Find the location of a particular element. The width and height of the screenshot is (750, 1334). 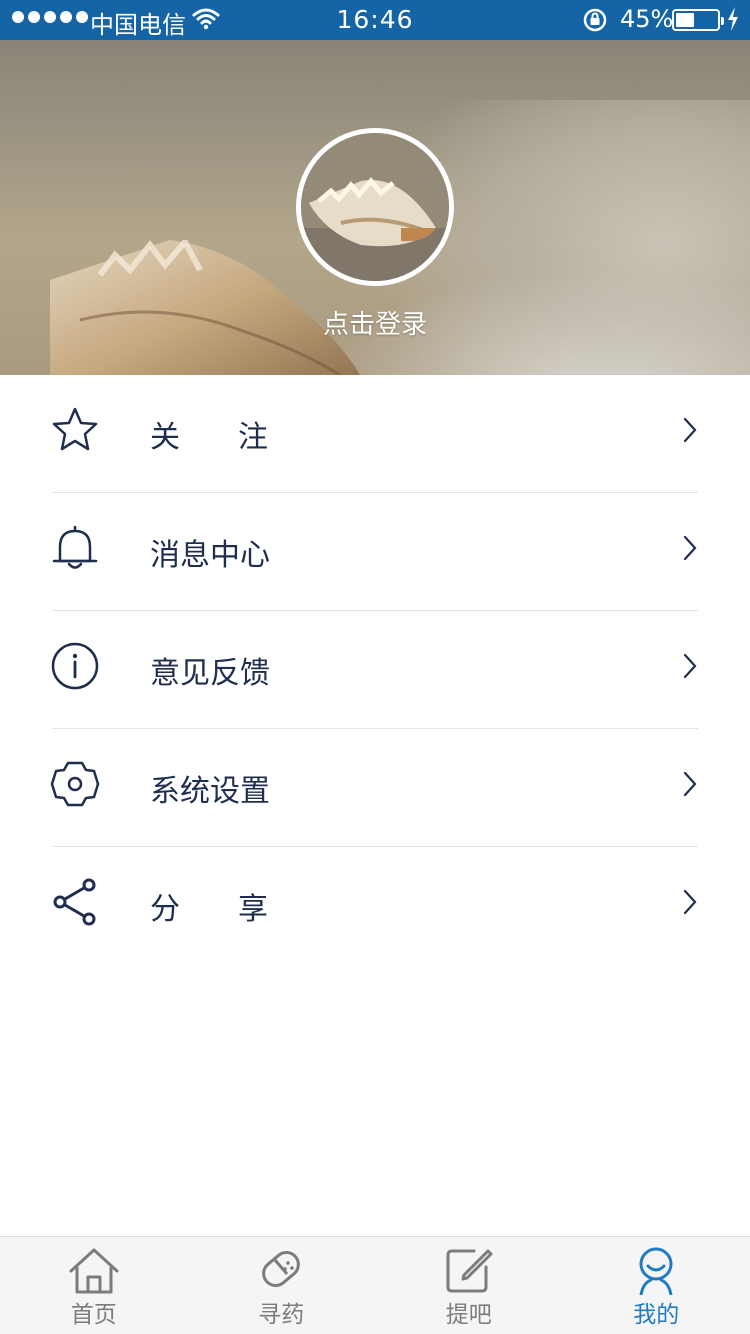

avatar-shell-image is located at coordinates (375, 207).